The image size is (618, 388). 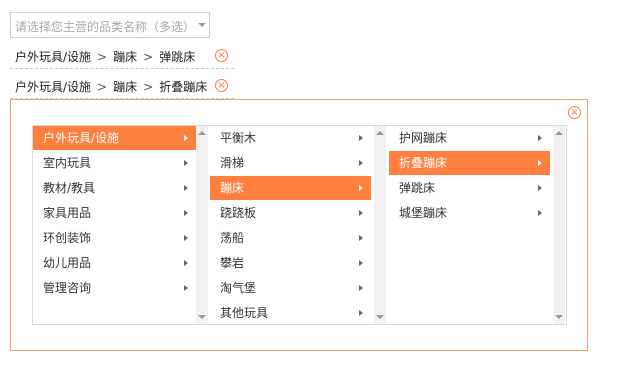 What do you see at coordinates (177, 57) in the screenshot?
I see `chosen-level3: 弹跳床` at bounding box center [177, 57].